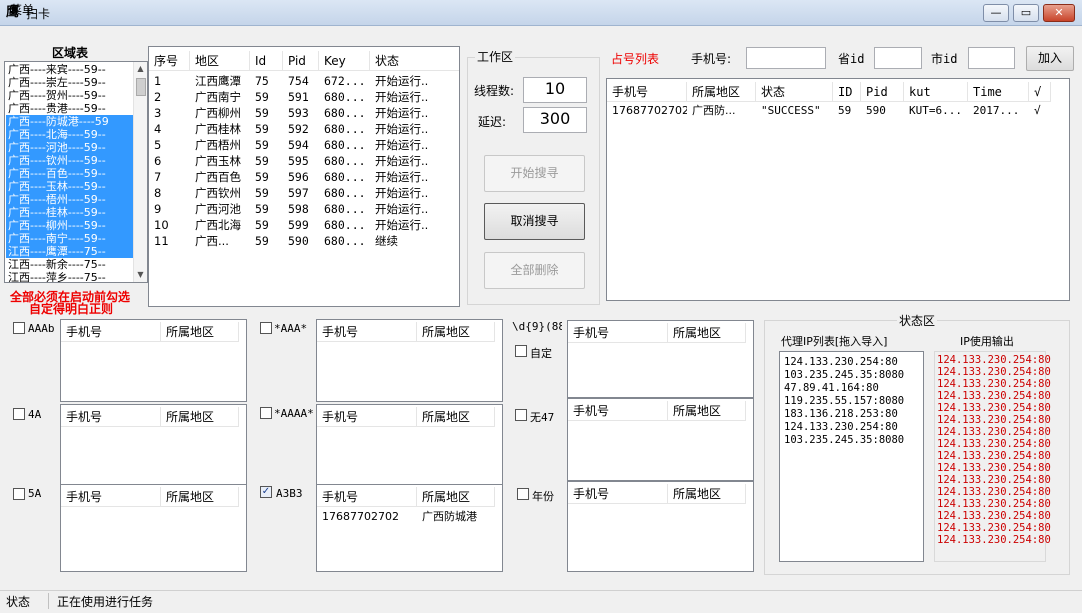 The width and height of the screenshot is (1082, 613). Describe the element at coordinates (69, 134) in the screenshot. I see `region-list-item: 广西----北海----59--` at that location.